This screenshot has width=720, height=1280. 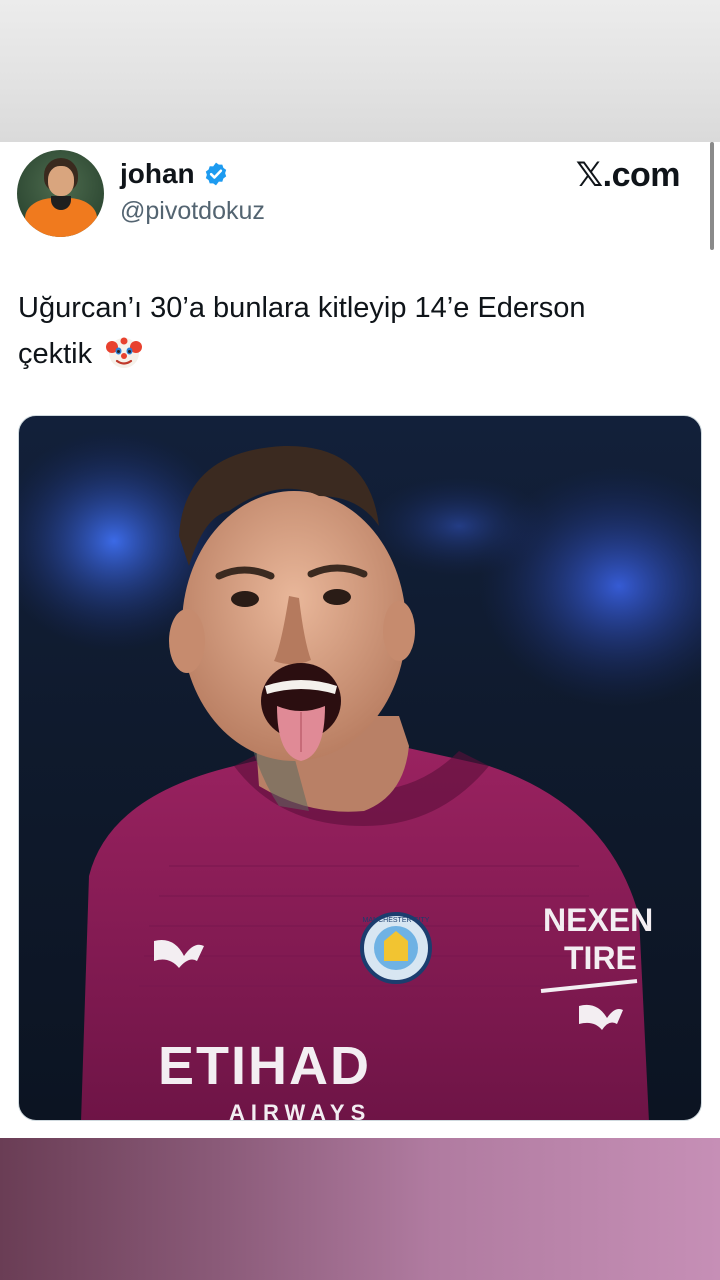 What do you see at coordinates (628, 175) in the screenshot?
I see `x-com-label: 𝕏.com` at bounding box center [628, 175].